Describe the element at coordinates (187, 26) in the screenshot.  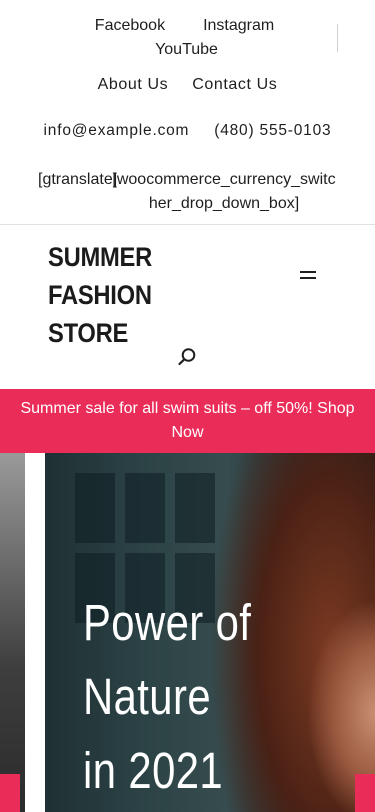
I see `social-links-row: Facebook Instagram` at that location.